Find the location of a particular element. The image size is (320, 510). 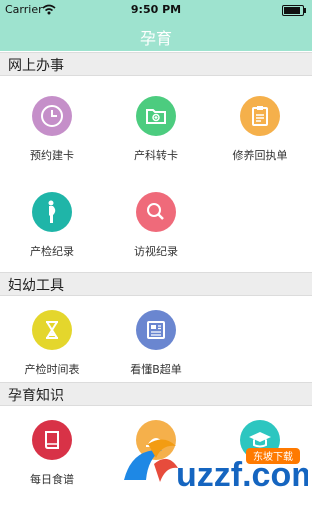

grid-item-ultrasound-guide: 看懂B超单 is located at coordinates (156, 342).